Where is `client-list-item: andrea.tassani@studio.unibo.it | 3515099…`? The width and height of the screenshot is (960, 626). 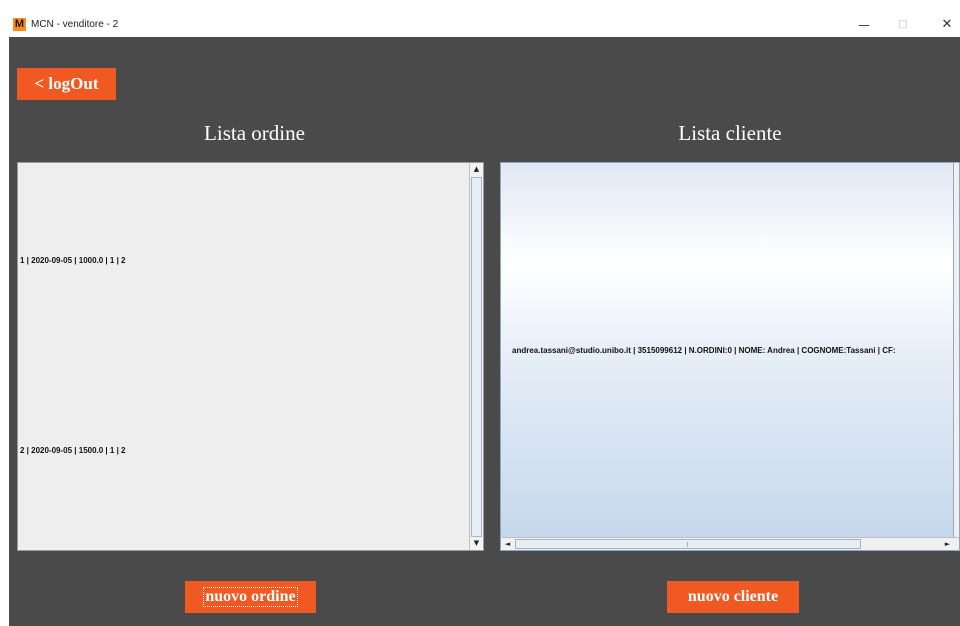 client-list-item: andrea.tassani@studio.unibo.it | 3515099… is located at coordinates (704, 351).